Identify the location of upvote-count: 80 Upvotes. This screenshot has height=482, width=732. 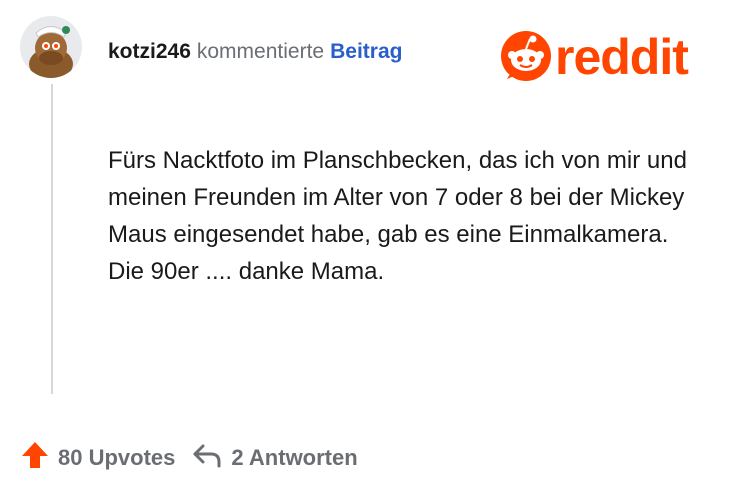
(117, 457).